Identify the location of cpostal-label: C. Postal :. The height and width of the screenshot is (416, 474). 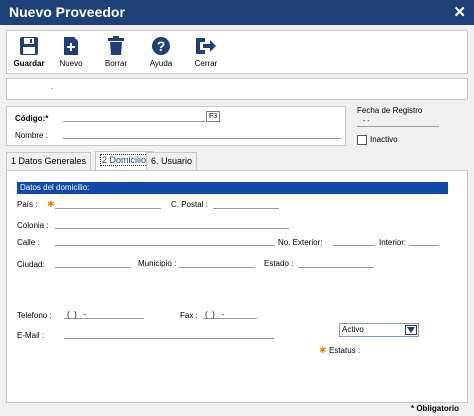
(189, 204).